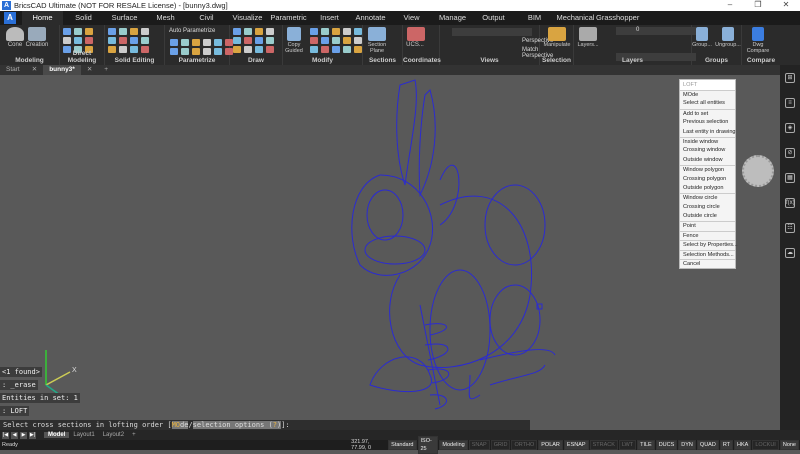 The height and width of the screenshot is (454, 800). I want to click on manipulate-button: Manipulate, so click(557, 45).